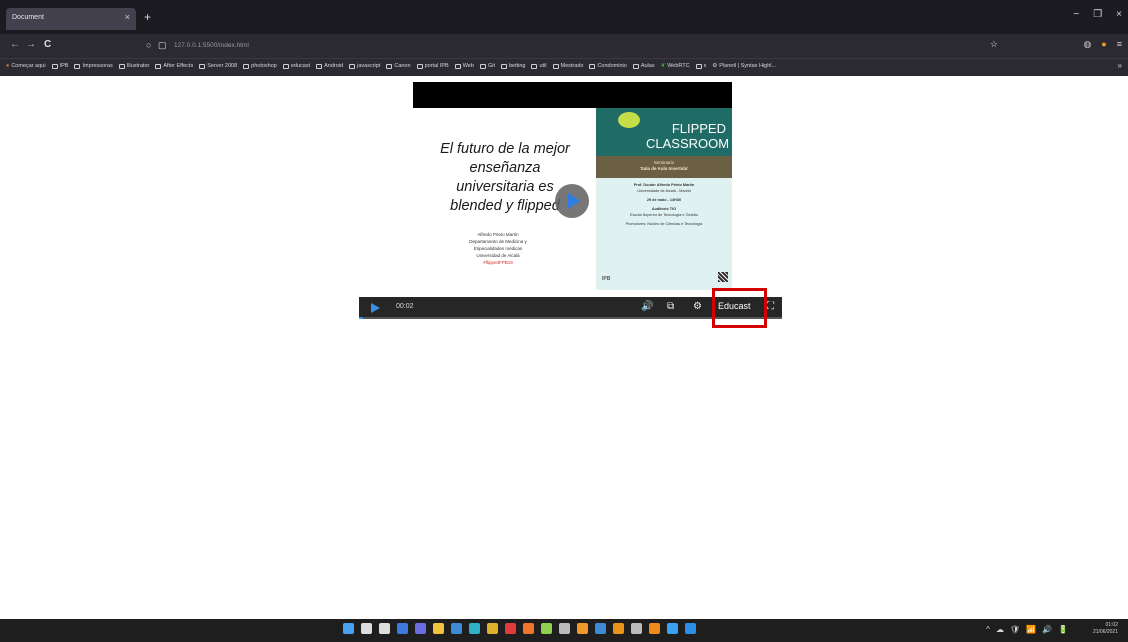 The image size is (1128, 642). I want to click on chrome-icon, so click(492, 628).